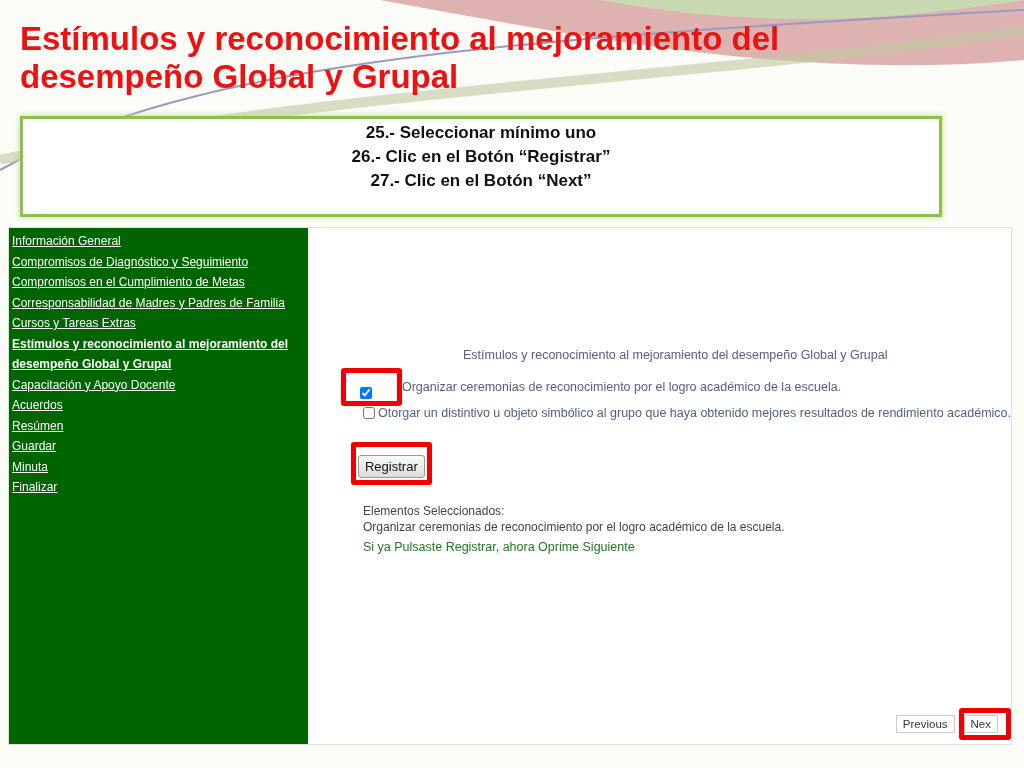 The height and width of the screenshot is (768, 1024). What do you see at coordinates (38, 425) in the screenshot?
I see `sidebar-link: Resúmen` at bounding box center [38, 425].